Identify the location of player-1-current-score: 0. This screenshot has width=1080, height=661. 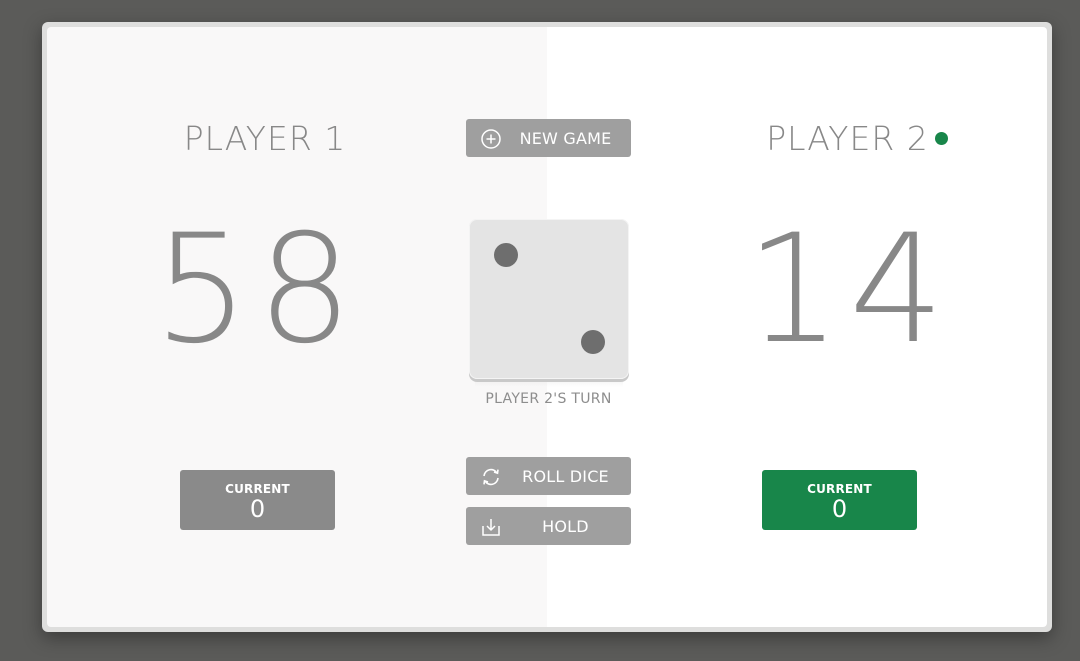
(257, 509).